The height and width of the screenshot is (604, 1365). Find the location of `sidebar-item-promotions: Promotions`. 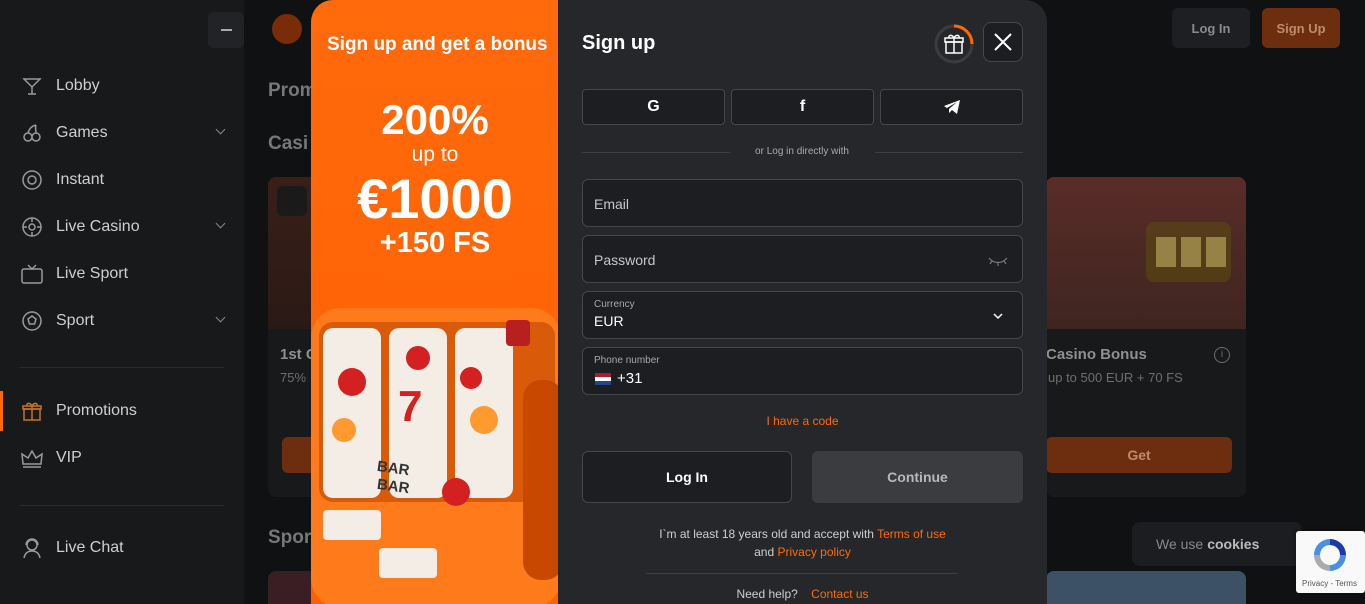

sidebar-item-promotions: Promotions is located at coordinates (122, 411).